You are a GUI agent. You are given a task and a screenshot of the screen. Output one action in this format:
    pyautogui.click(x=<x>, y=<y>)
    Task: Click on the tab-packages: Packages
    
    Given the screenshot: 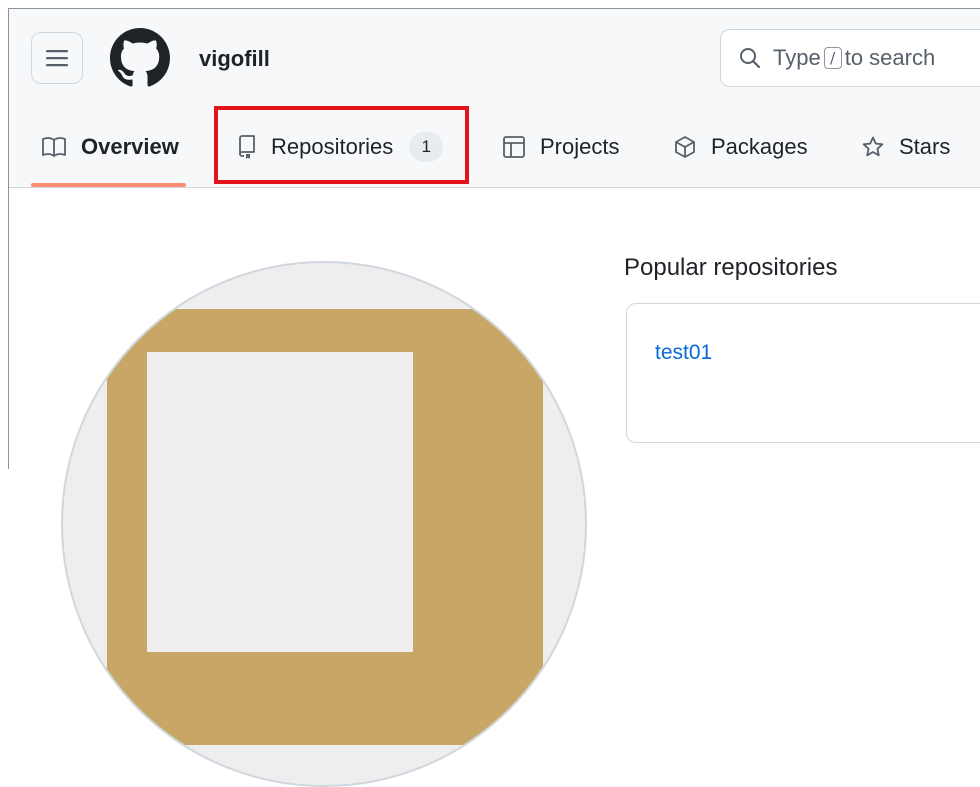 What is the action you would take?
    pyautogui.click(x=740, y=147)
    